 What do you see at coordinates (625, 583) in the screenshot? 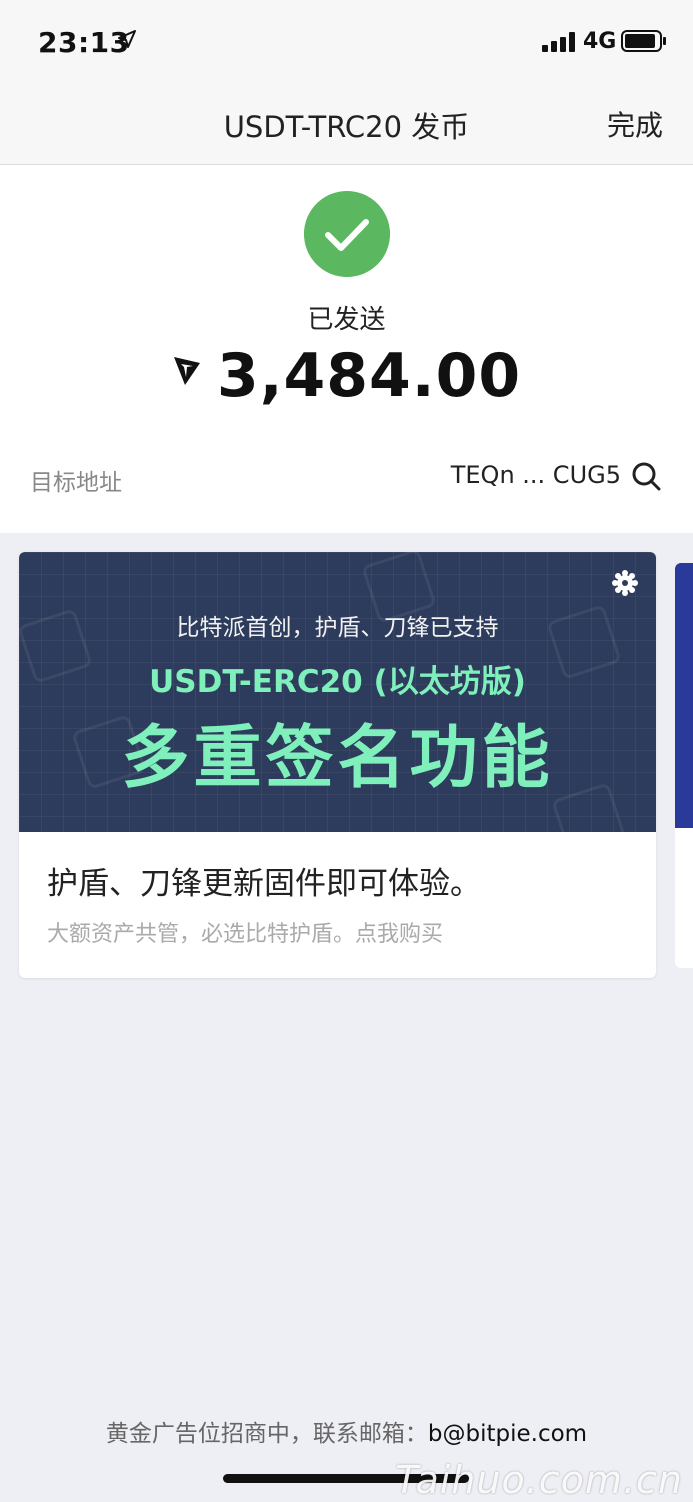
I see `gear-icon` at bounding box center [625, 583].